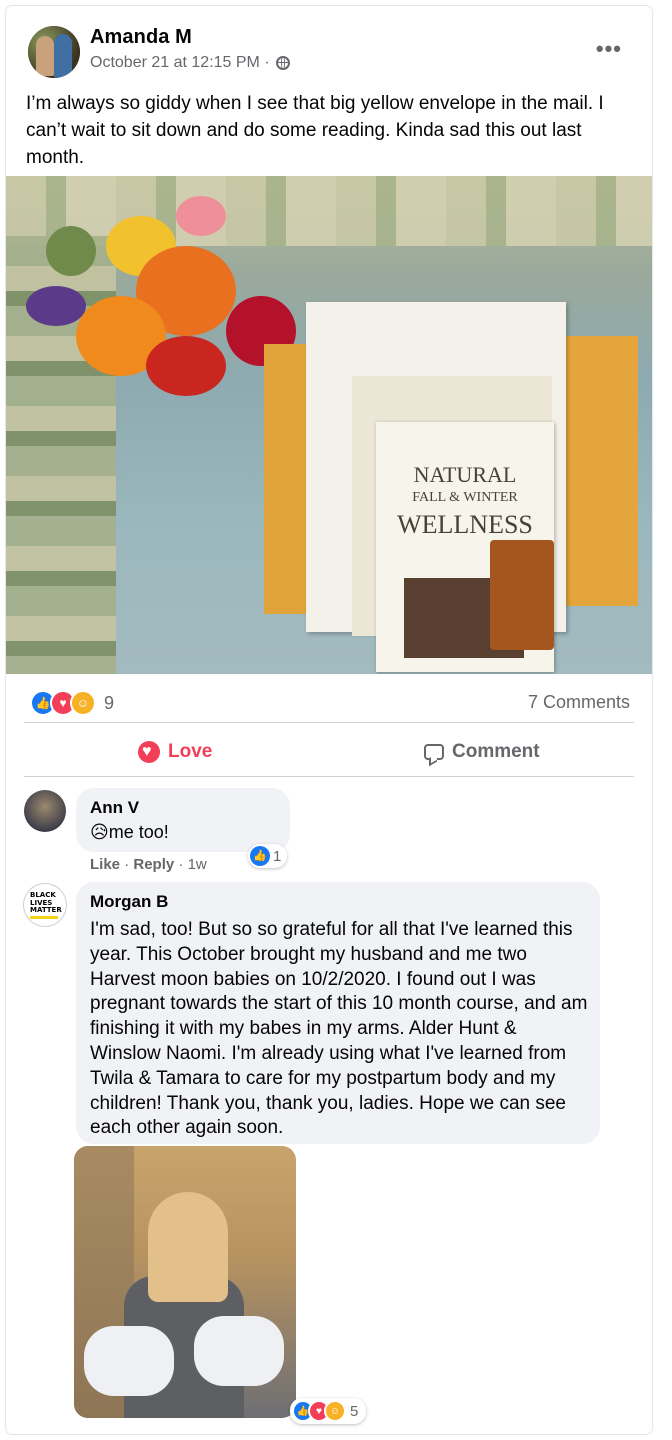 The height and width of the screenshot is (1440, 672). I want to click on commenter-name: Morgan B, so click(129, 902).